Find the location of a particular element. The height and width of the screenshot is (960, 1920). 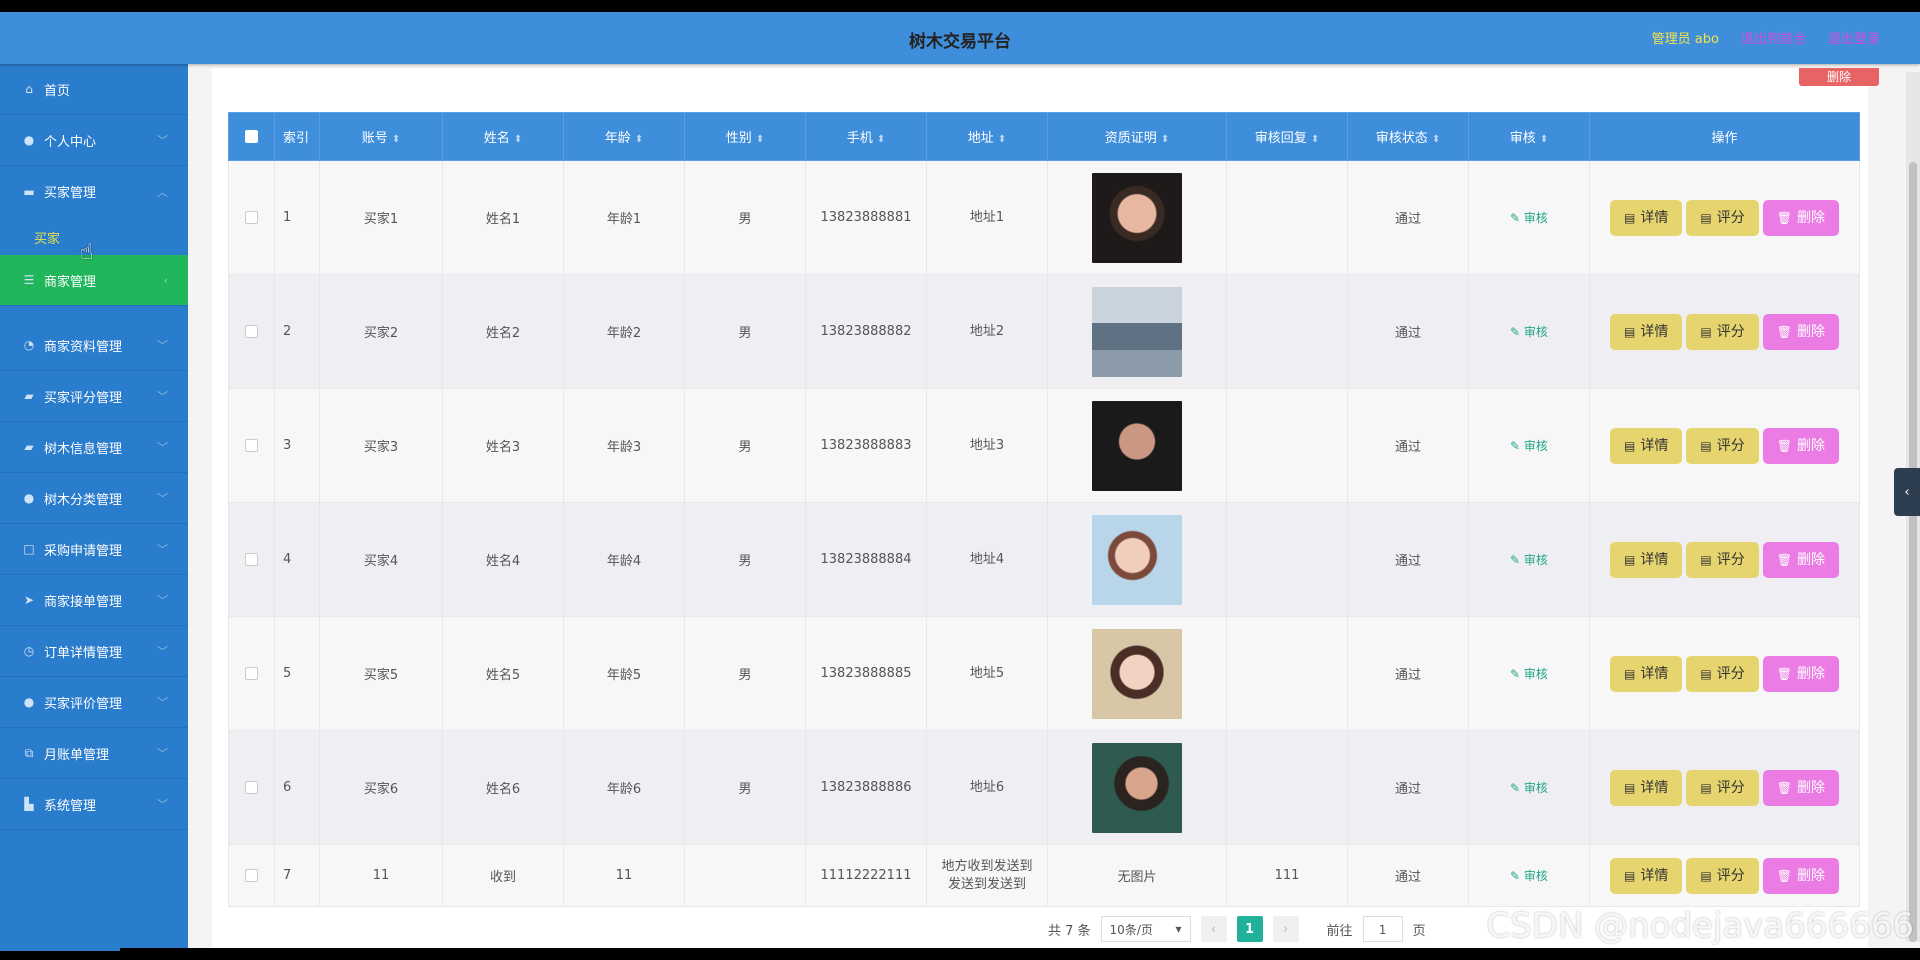

sidebar-item-system: ▙ 系统管理 ﹀ is located at coordinates (94, 804).